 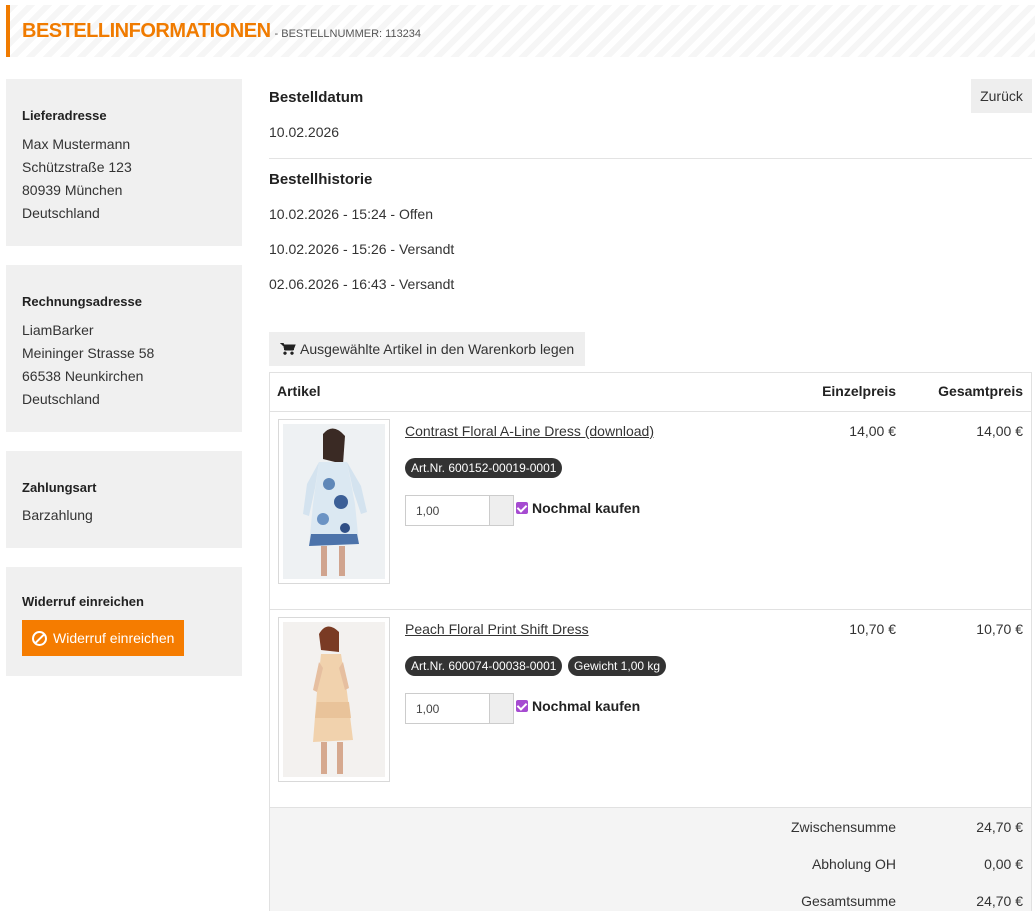 What do you see at coordinates (316, 97) in the screenshot?
I see `order-date-label: Bestelldatum` at bounding box center [316, 97].